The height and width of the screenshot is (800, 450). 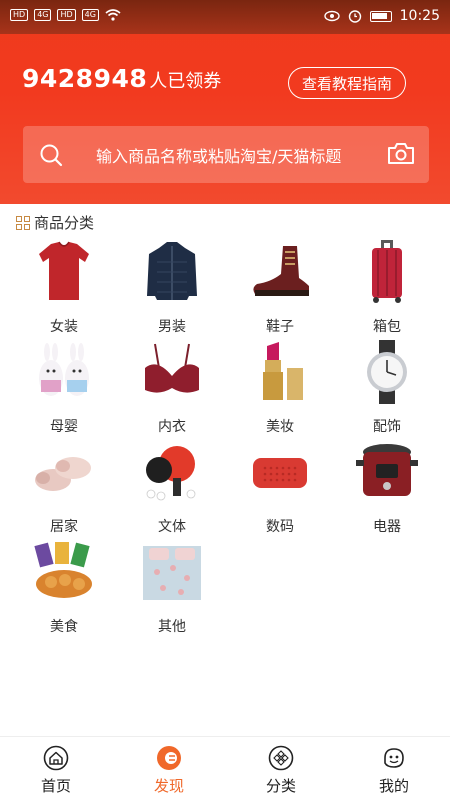 What do you see at coordinates (394, 758) in the screenshot?
I see `profile-icon` at bounding box center [394, 758].